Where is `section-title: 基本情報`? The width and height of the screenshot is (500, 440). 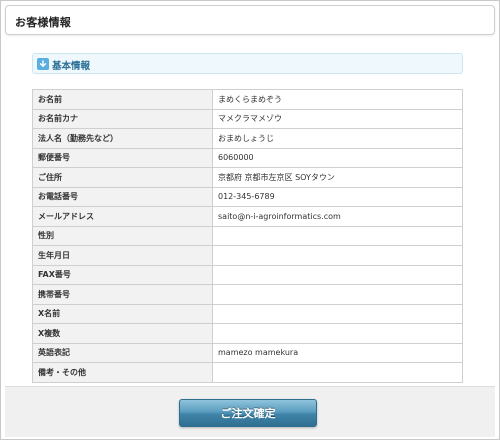 section-title: 基本情報 is located at coordinates (71, 66).